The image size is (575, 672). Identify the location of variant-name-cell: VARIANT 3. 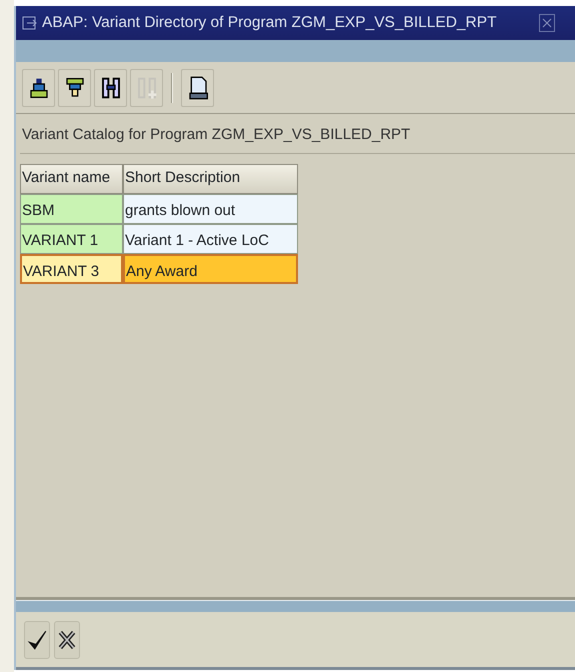
(71, 269).